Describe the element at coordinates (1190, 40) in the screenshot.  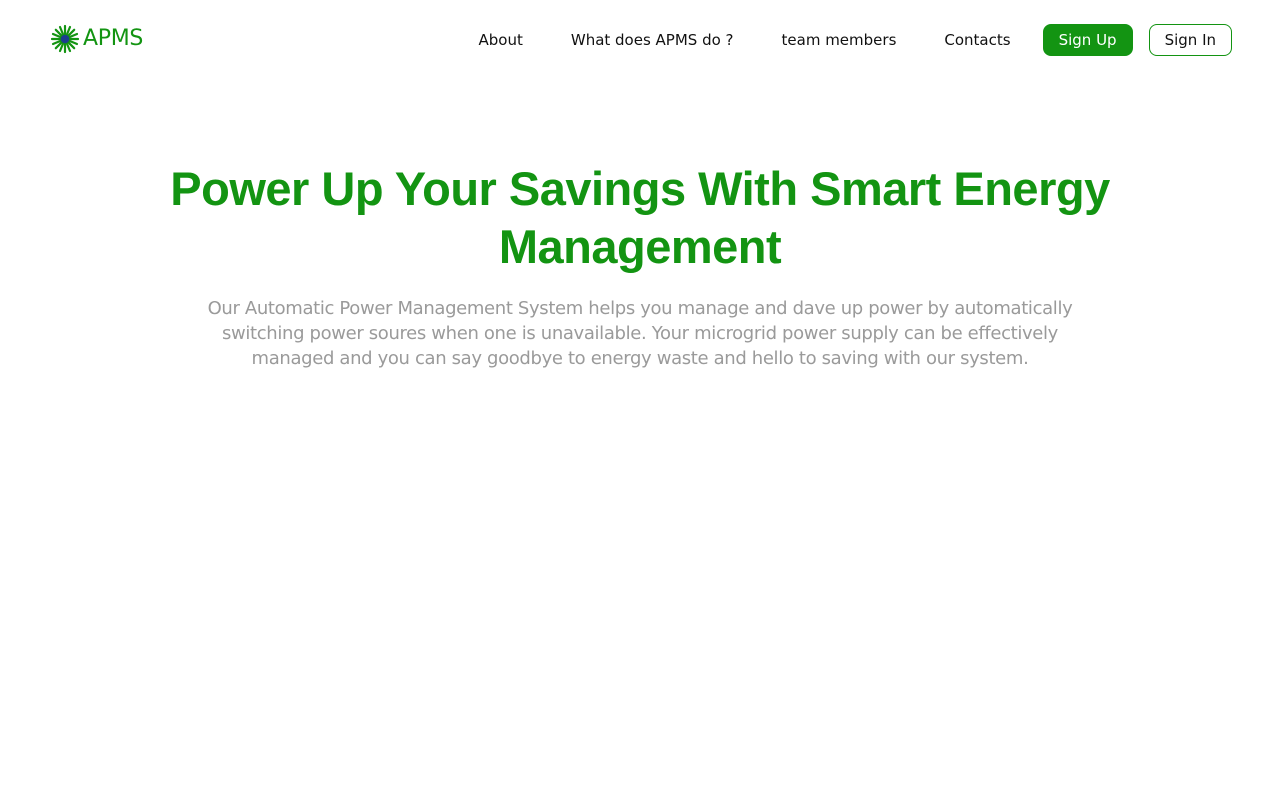
I see `sign-in-button: Sign In` at that location.